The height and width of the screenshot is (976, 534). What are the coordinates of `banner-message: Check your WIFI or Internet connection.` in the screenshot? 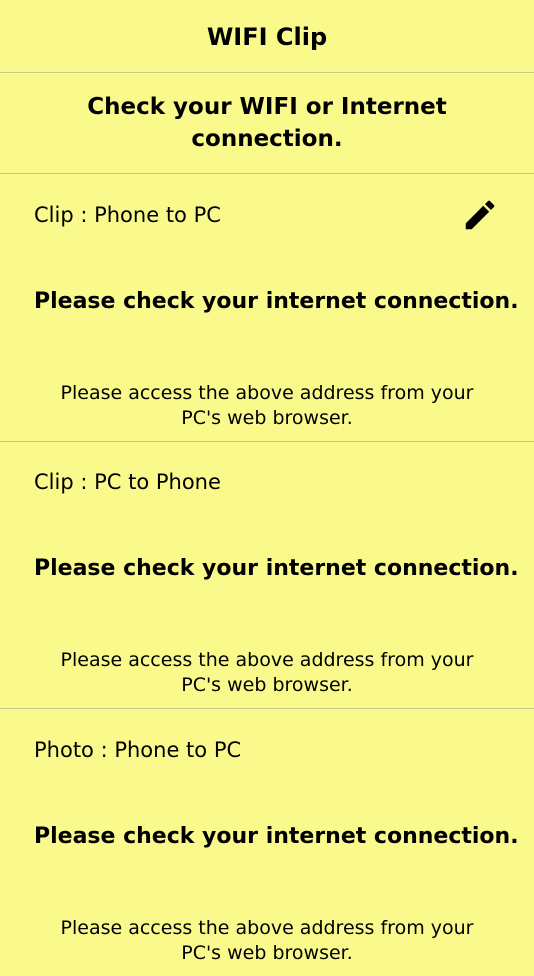 It's located at (267, 123).